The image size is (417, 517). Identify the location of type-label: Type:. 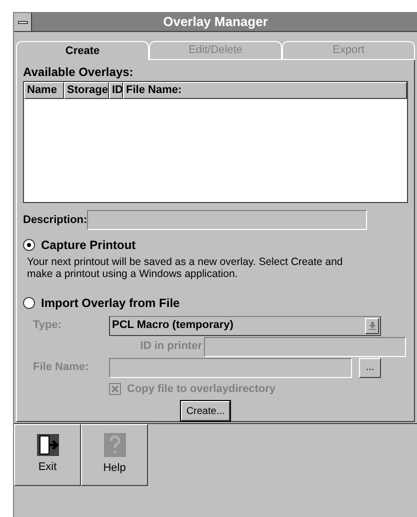
(48, 326).